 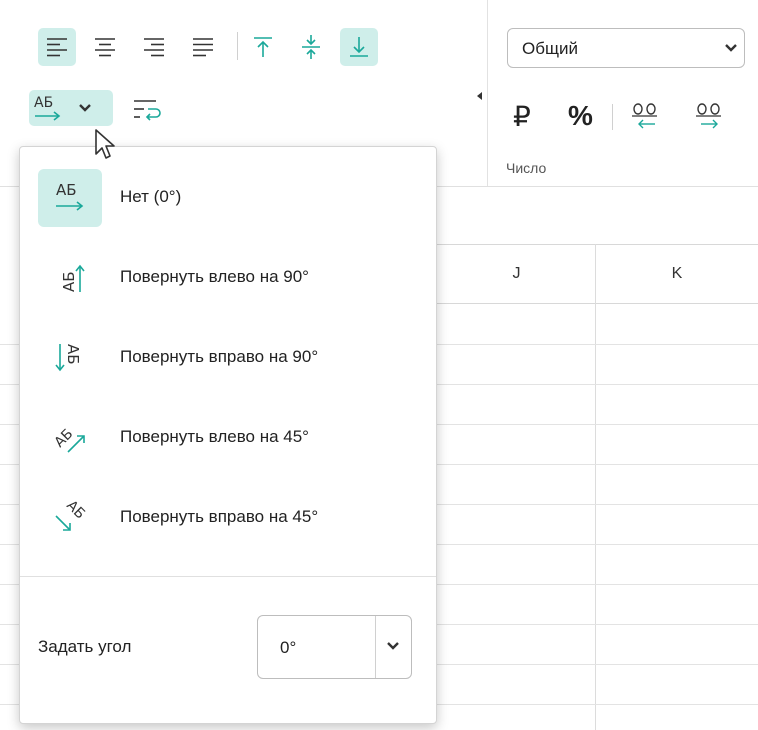 I want to click on align-bottom-icon, so click(x=359, y=47).